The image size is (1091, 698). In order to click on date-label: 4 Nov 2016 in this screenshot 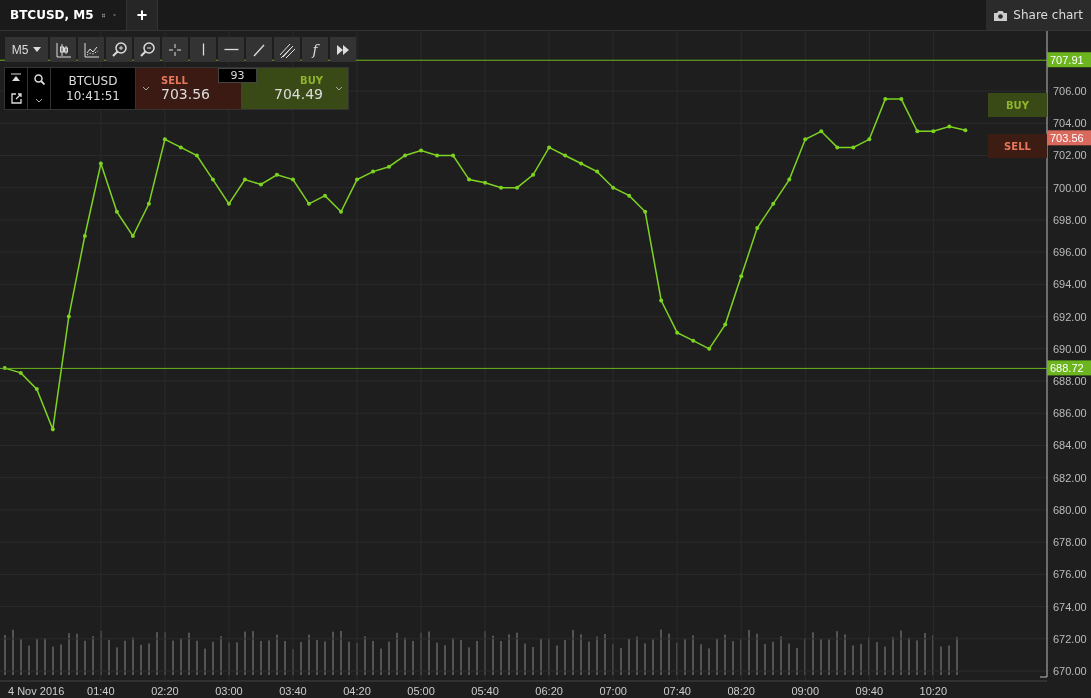, I will do `click(36, 691)`.